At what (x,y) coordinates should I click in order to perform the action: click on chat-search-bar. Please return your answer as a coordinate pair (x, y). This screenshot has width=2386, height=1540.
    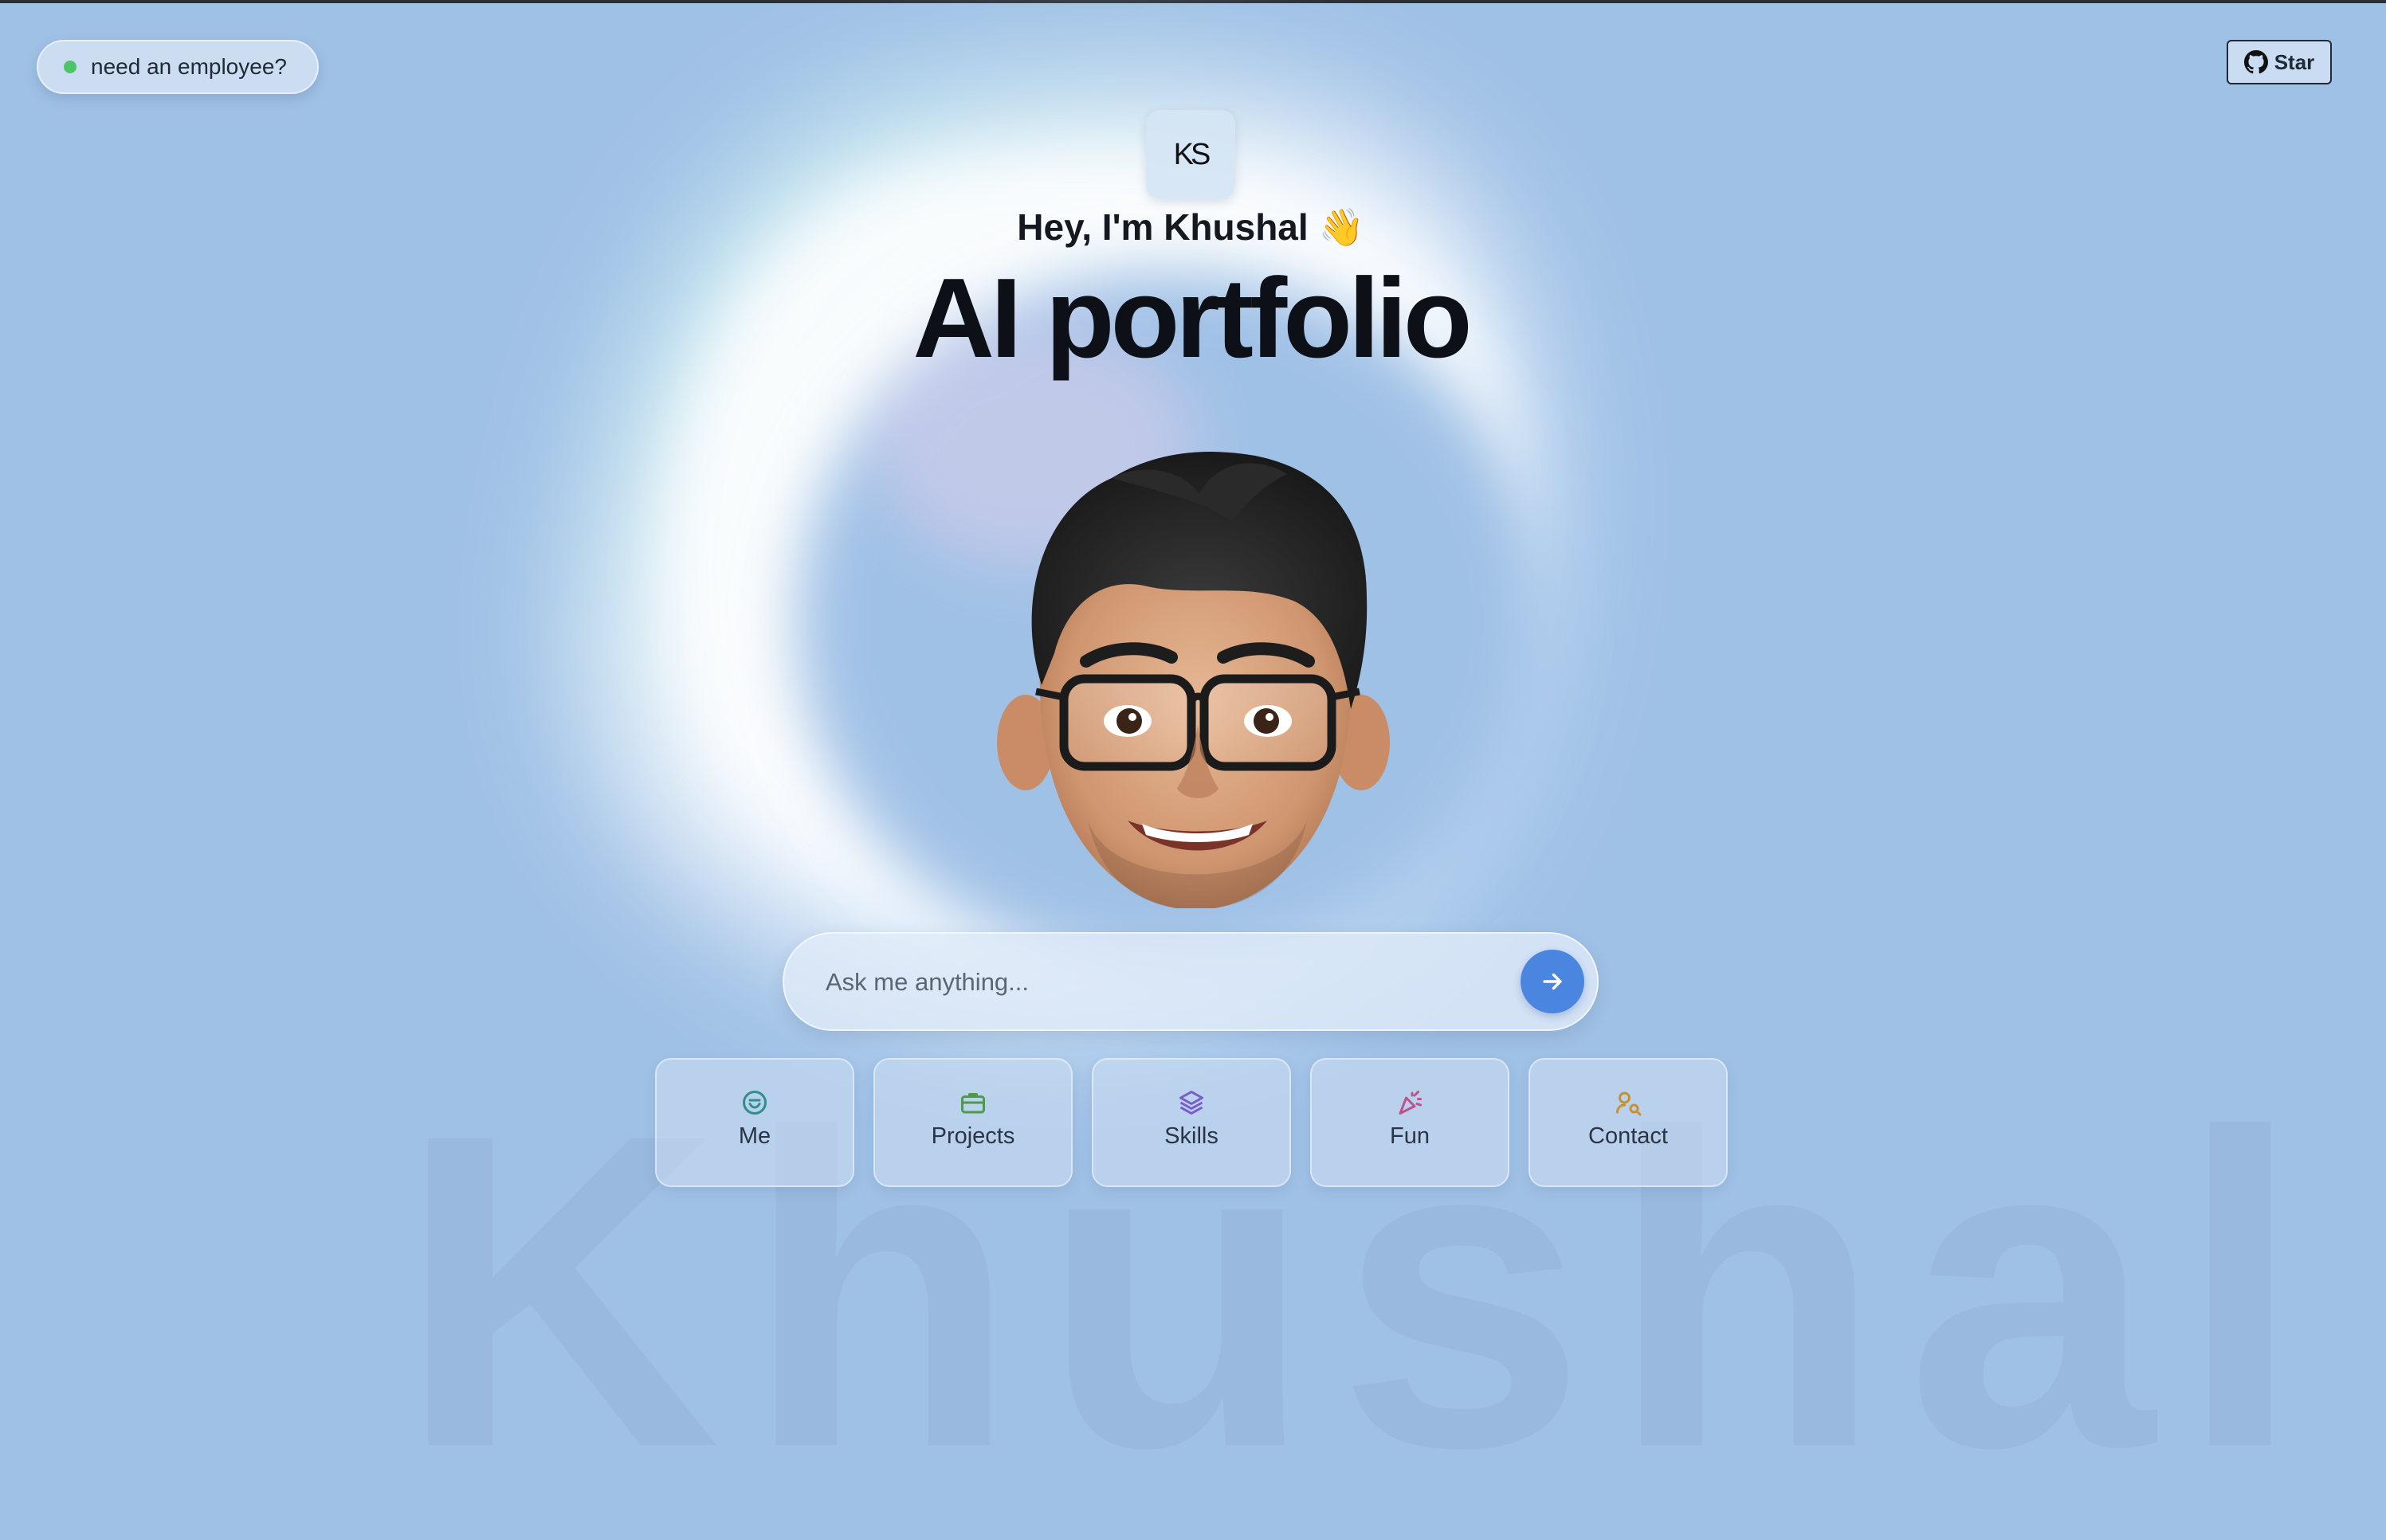
    Looking at the image, I should click on (1191, 982).